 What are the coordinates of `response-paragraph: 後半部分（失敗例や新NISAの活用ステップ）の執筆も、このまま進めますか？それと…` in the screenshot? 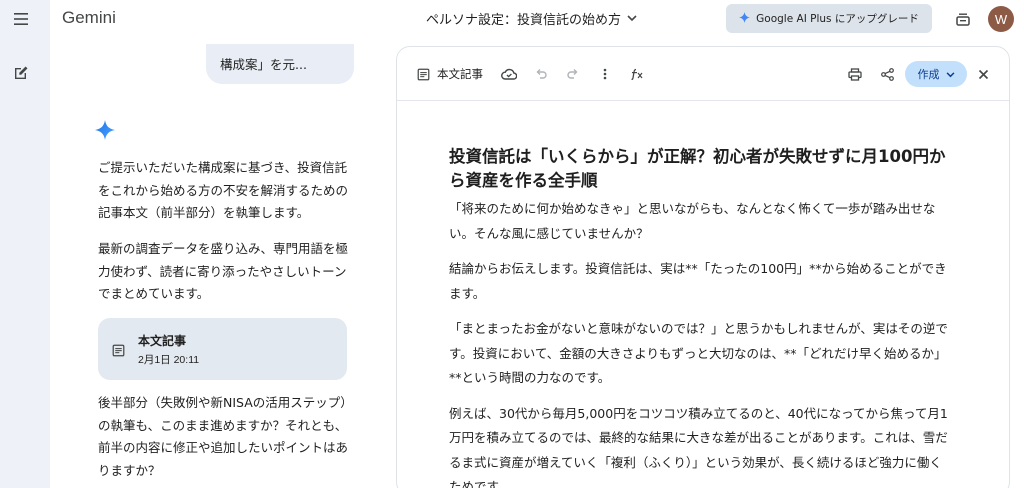 It's located at (225, 436).